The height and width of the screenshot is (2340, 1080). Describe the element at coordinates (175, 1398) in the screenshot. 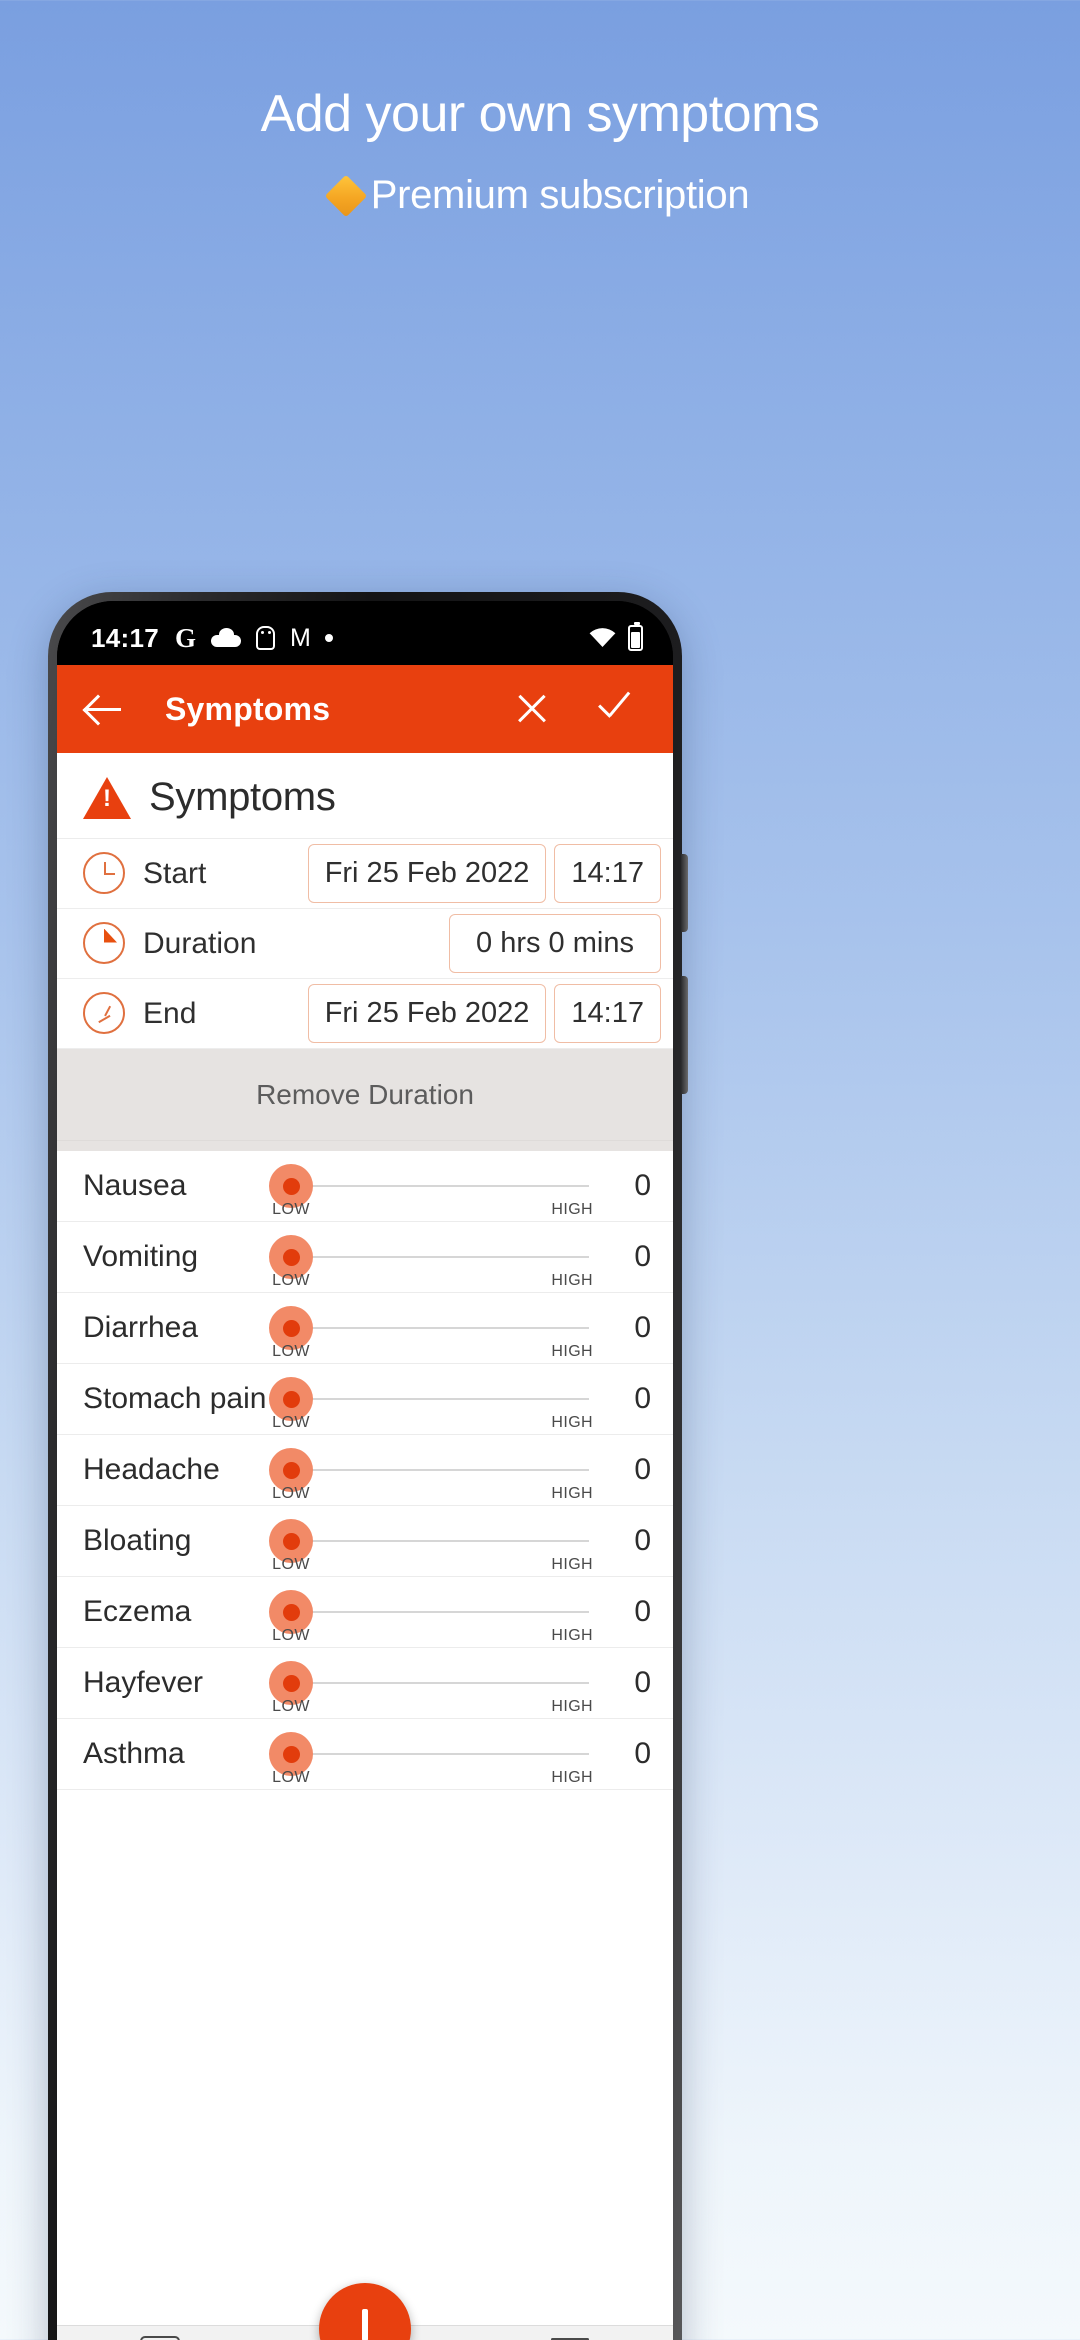

I see `symptom-name: Stomach pain` at that location.